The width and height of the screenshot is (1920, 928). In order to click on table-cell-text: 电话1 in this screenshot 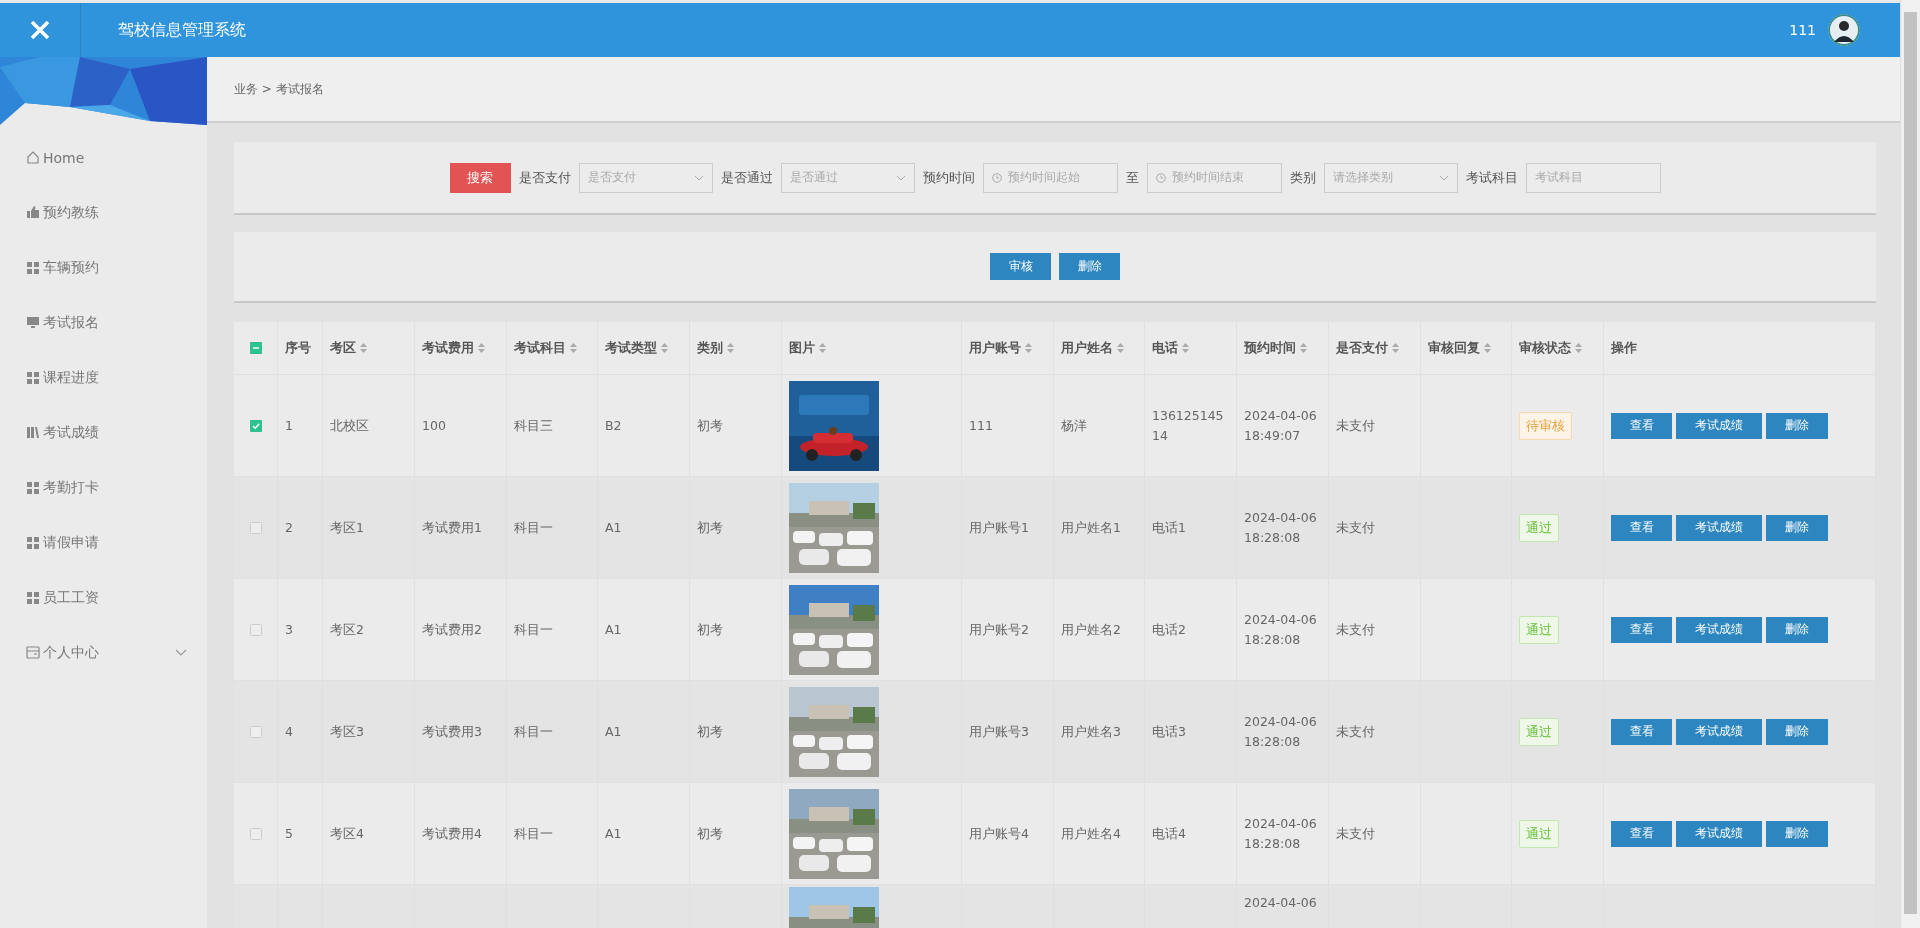, I will do `click(1169, 527)`.